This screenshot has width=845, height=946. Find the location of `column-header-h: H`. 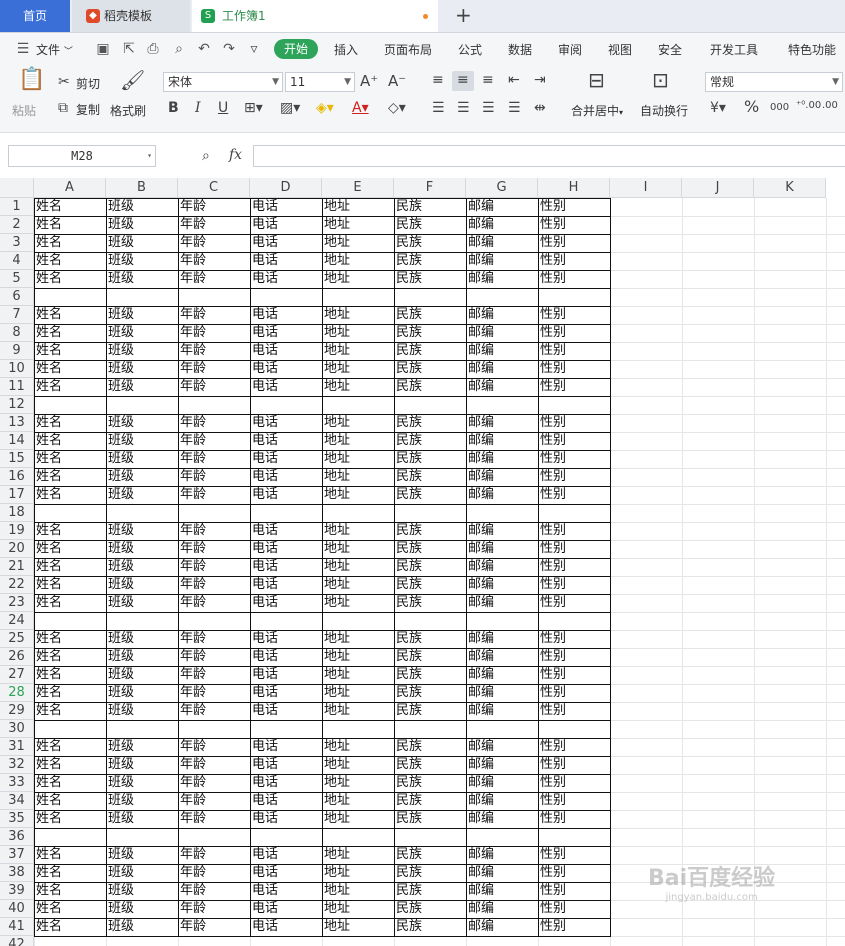

column-header-h: H is located at coordinates (574, 188).